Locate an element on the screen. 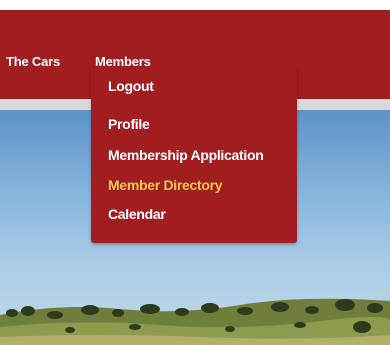 Image resolution: width=390 pixels, height=345 pixels. menu-item-calendar: Calendar is located at coordinates (137, 214).